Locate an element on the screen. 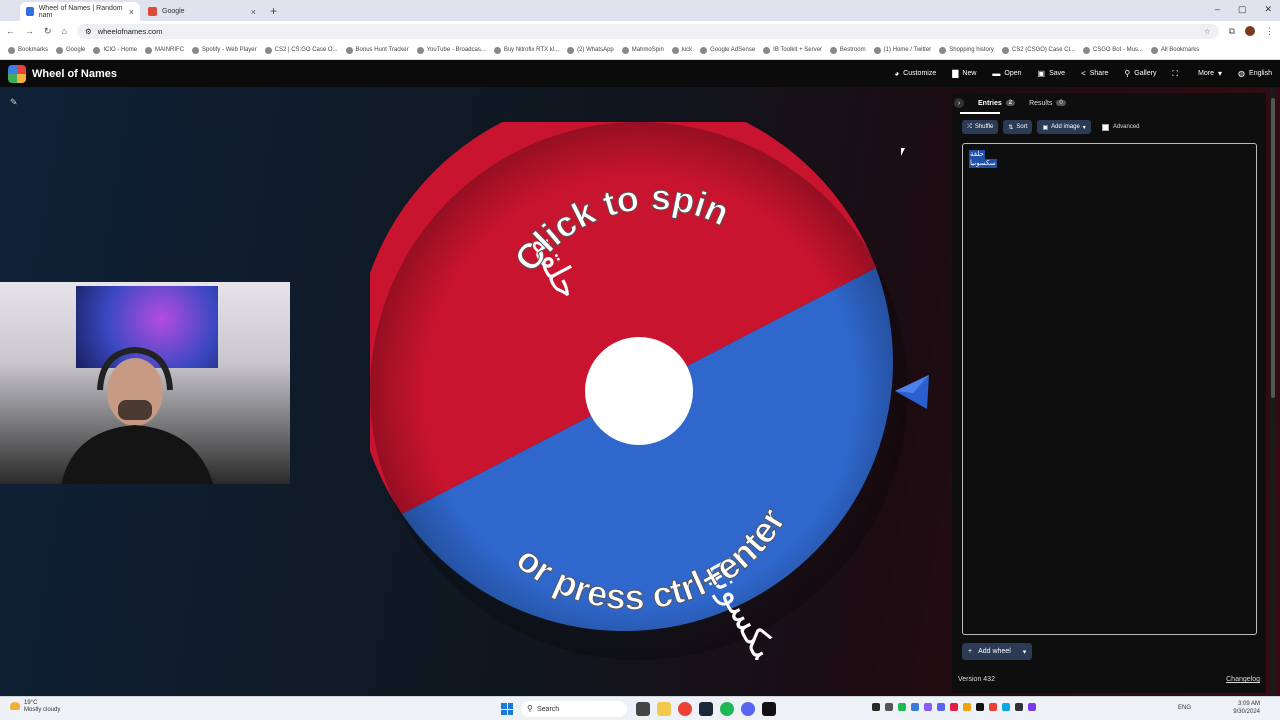 The height and width of the screenshot is (720, 1280). forward-icon: → is located at coordinates (29, 31).